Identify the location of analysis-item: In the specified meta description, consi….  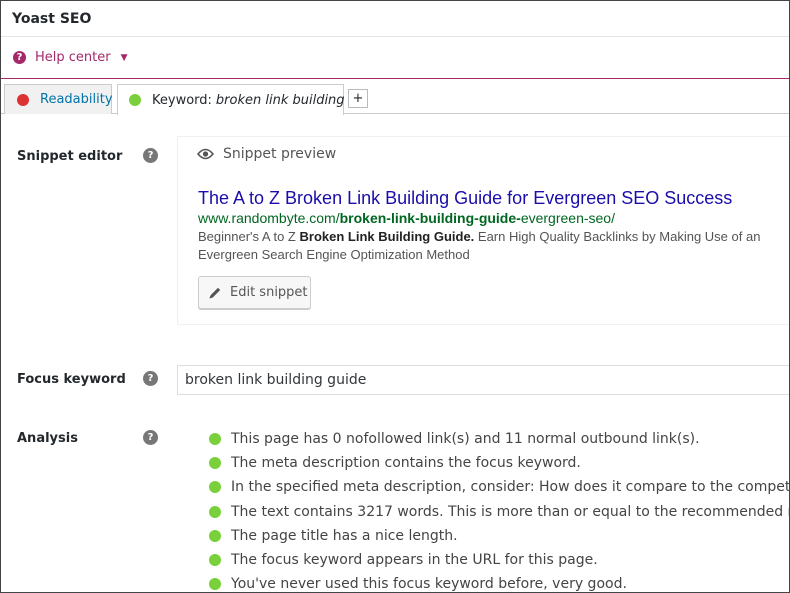
(499, 487).